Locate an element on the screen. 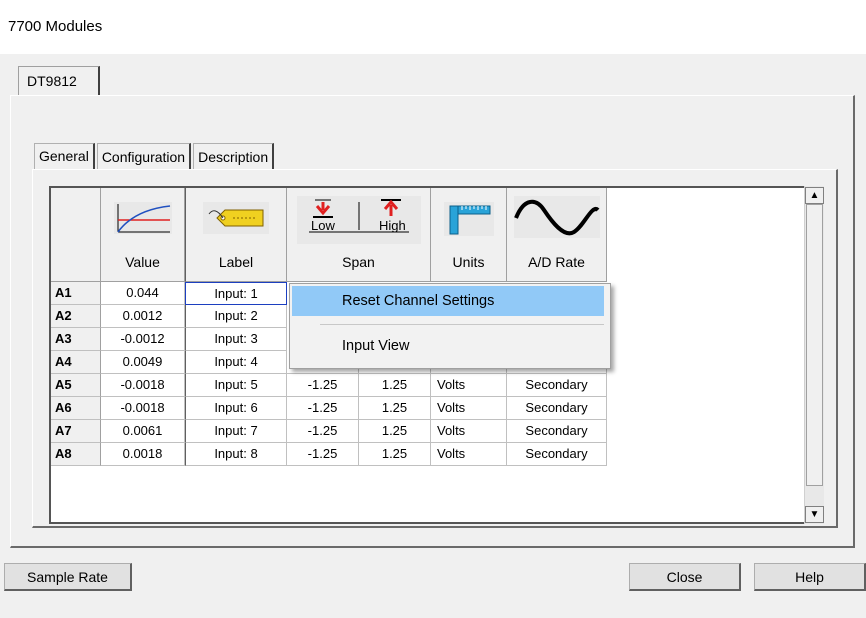 The height and width of the screenshot is (618, 866). channel-header: A7 is located at coordinates (76, 431).